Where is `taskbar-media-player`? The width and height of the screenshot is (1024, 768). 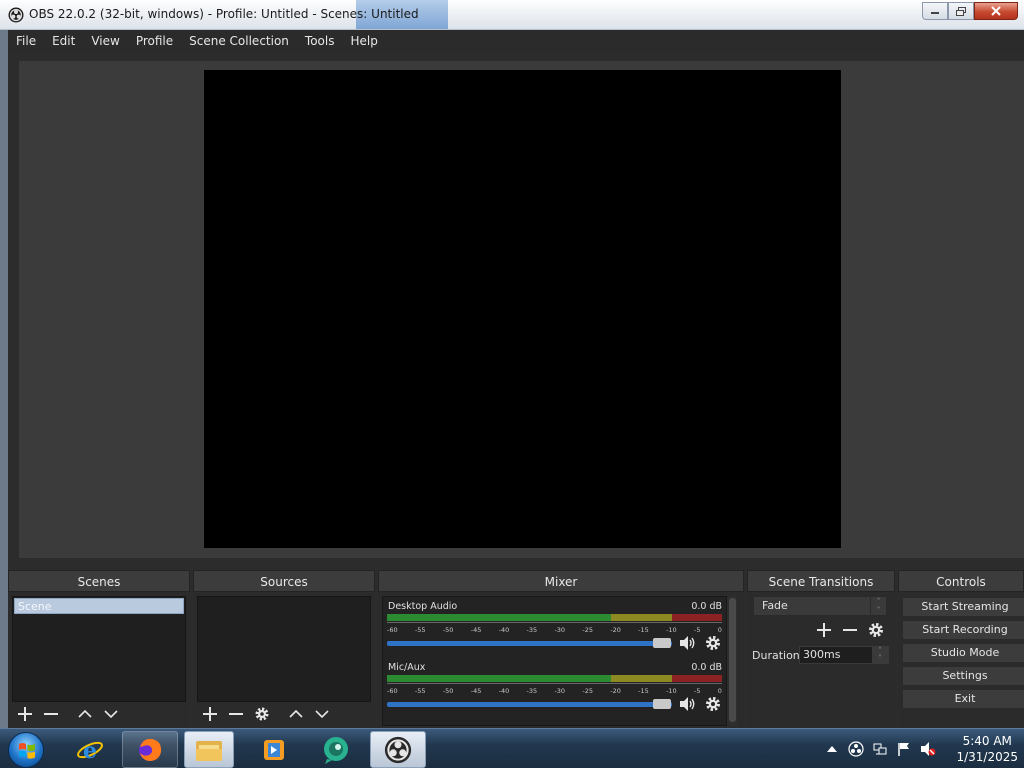 taskbar-media-player is located at coordinates (274, 749).